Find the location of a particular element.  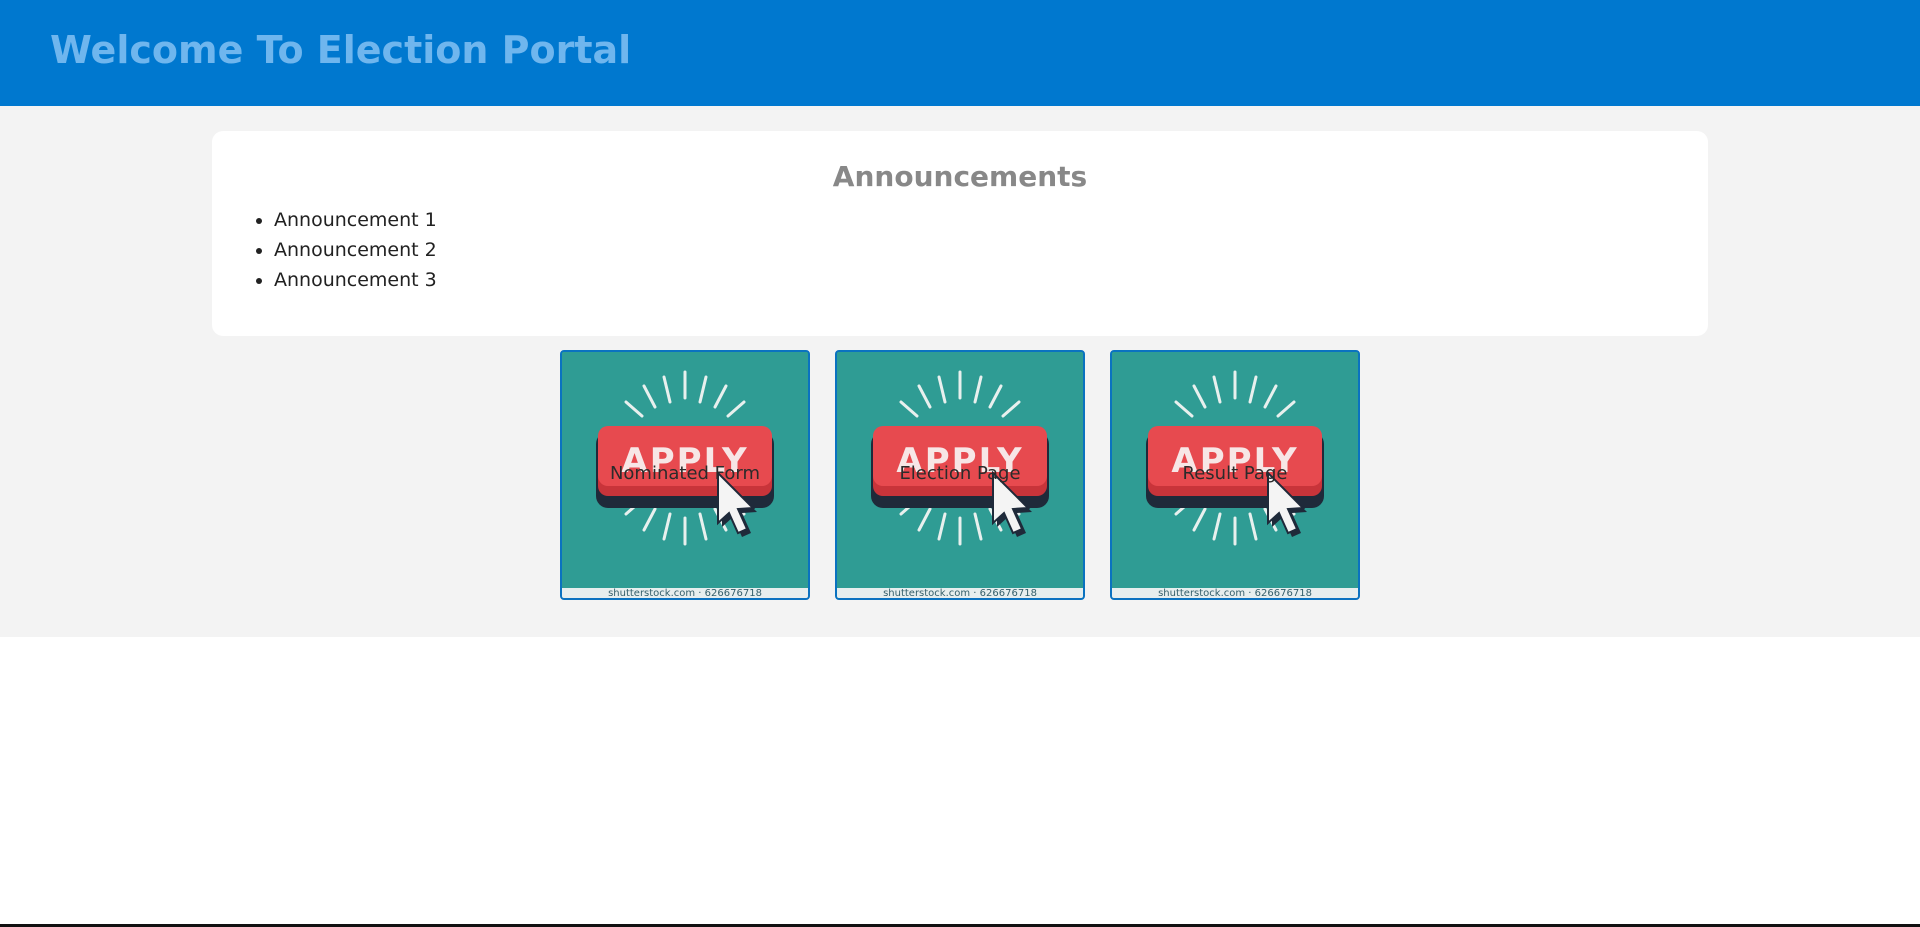

tile-label: Election Page is located at coordinates (960, 473).